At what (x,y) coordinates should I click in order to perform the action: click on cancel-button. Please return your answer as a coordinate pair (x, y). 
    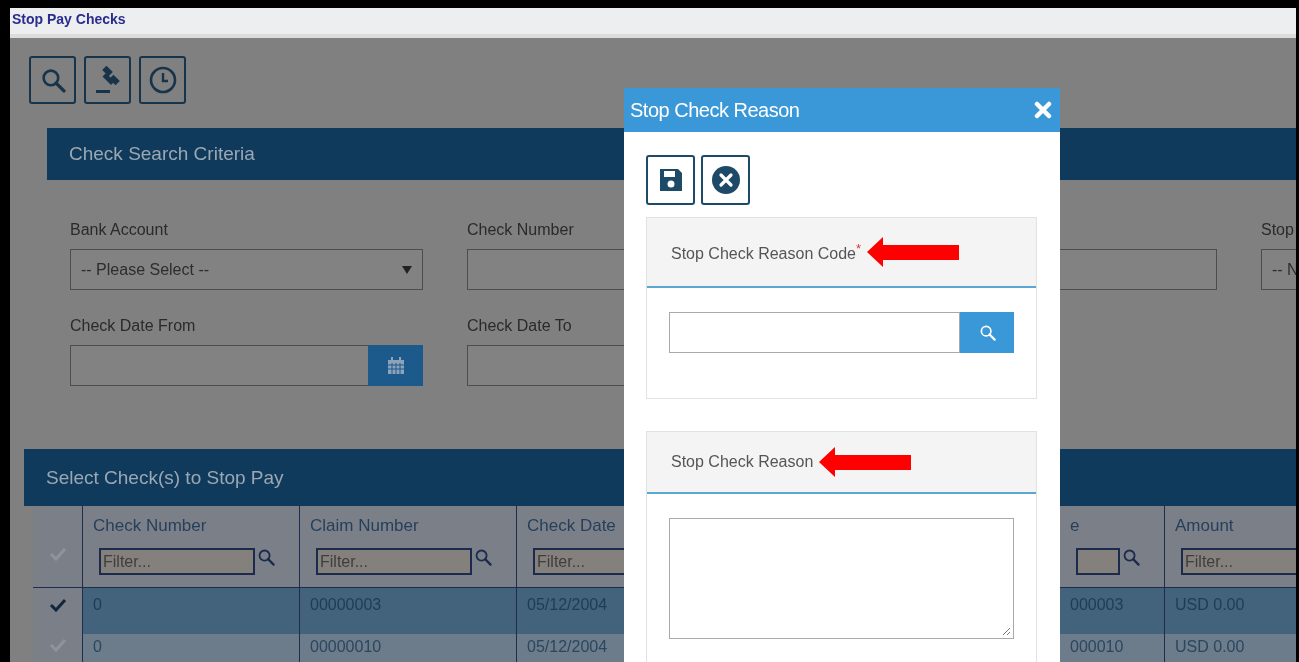
    Looking at the image, I should click on (725, 180).